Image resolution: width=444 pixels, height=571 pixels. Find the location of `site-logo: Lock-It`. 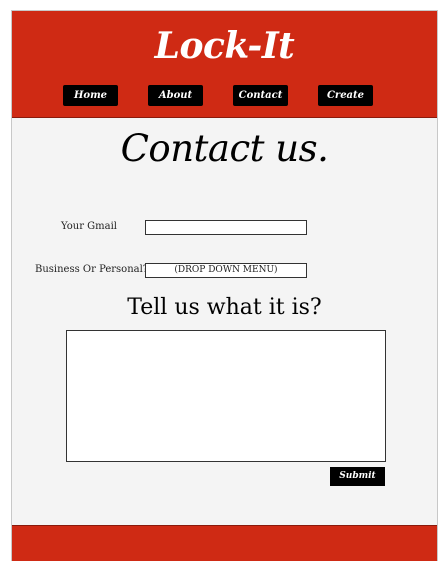

site-logo: Lock-It is located at coordinates (224, 46).